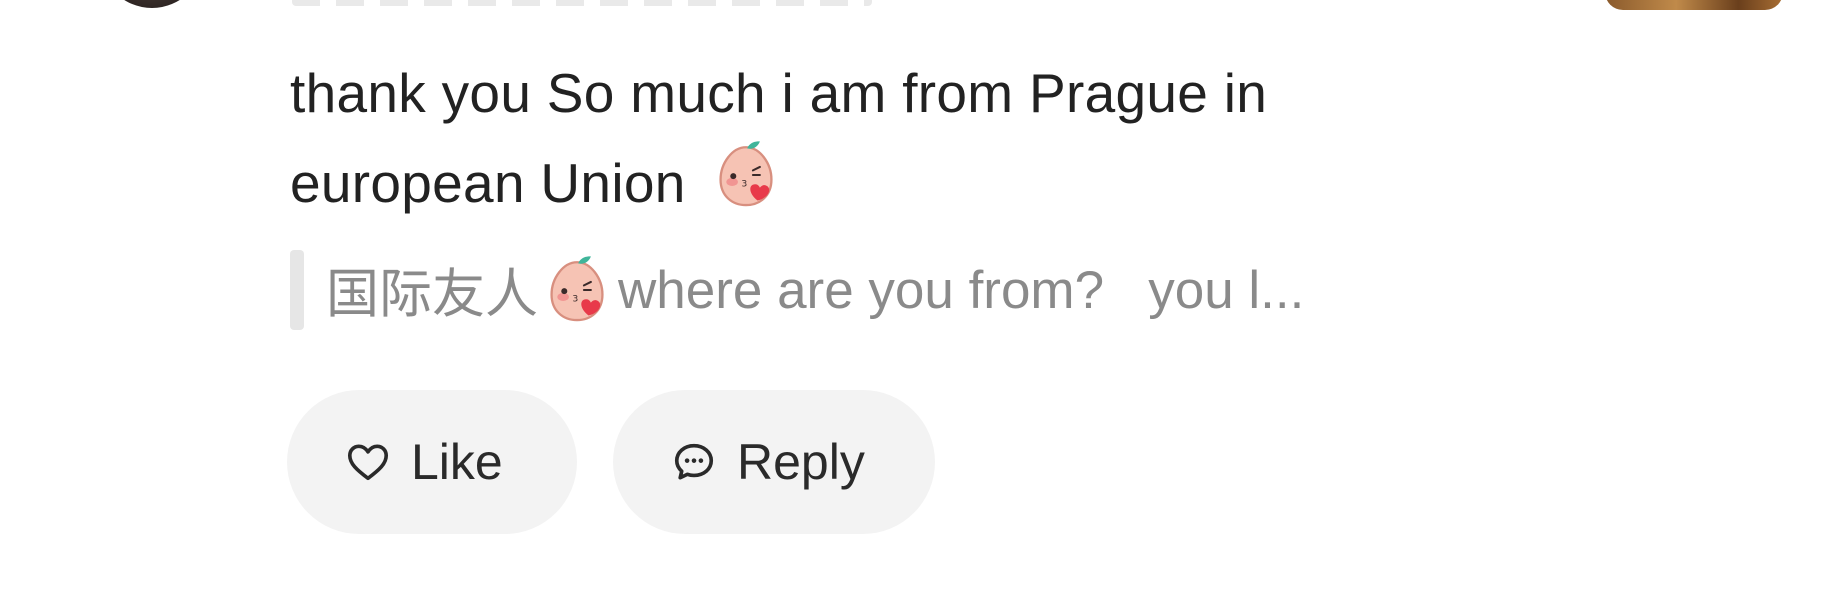 This screenshot has width=1846, height=600. What do you see at coordinates (432, 294) in the screenshot?
I see `quoted-reply-author: 国际友人` at bounding box center [432, 294].